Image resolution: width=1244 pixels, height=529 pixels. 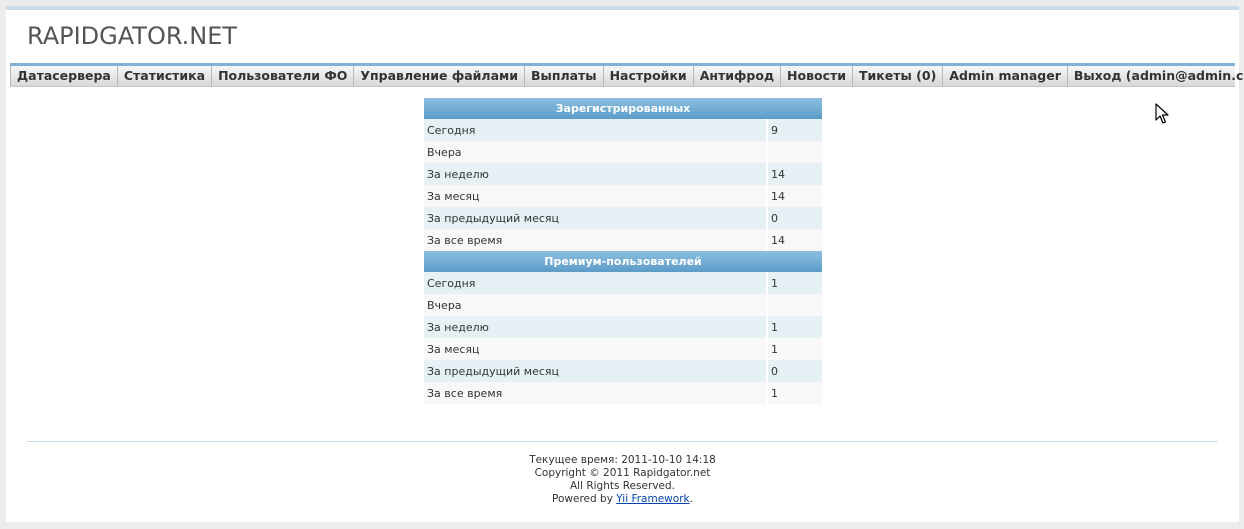 What do you see at coordinates (1162, 113) in the screenshot?
I see `mouse-cursor-icon` at bounding box center [1162, 113].